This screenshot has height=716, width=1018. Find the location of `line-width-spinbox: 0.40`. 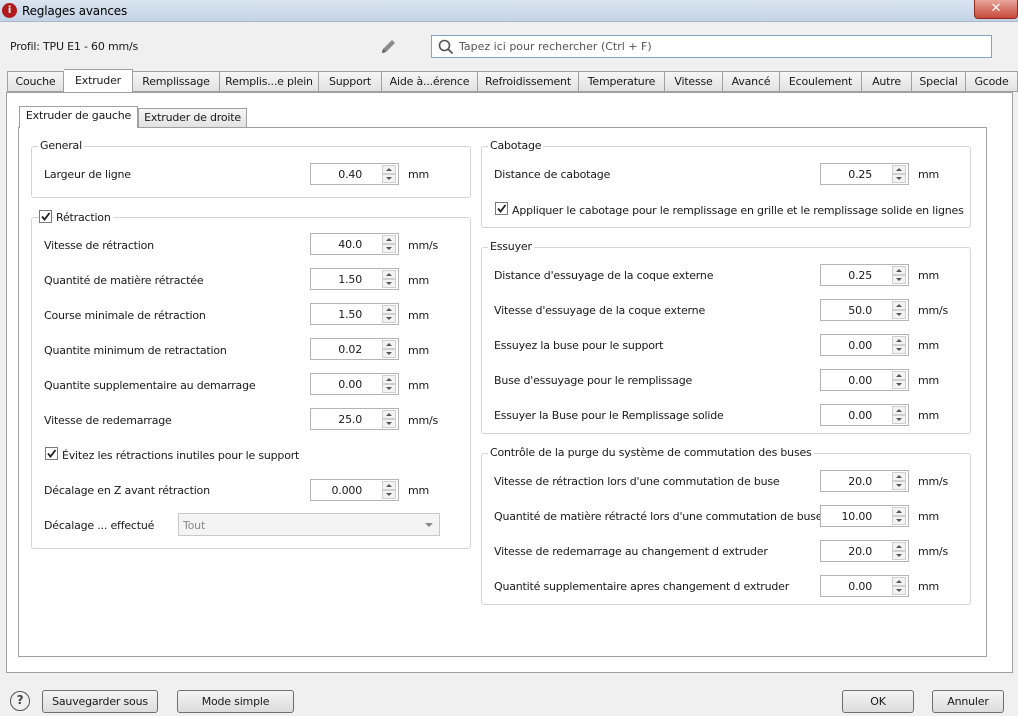

line-width-spinbox: 0.40 is located at coordinates (354, 174).